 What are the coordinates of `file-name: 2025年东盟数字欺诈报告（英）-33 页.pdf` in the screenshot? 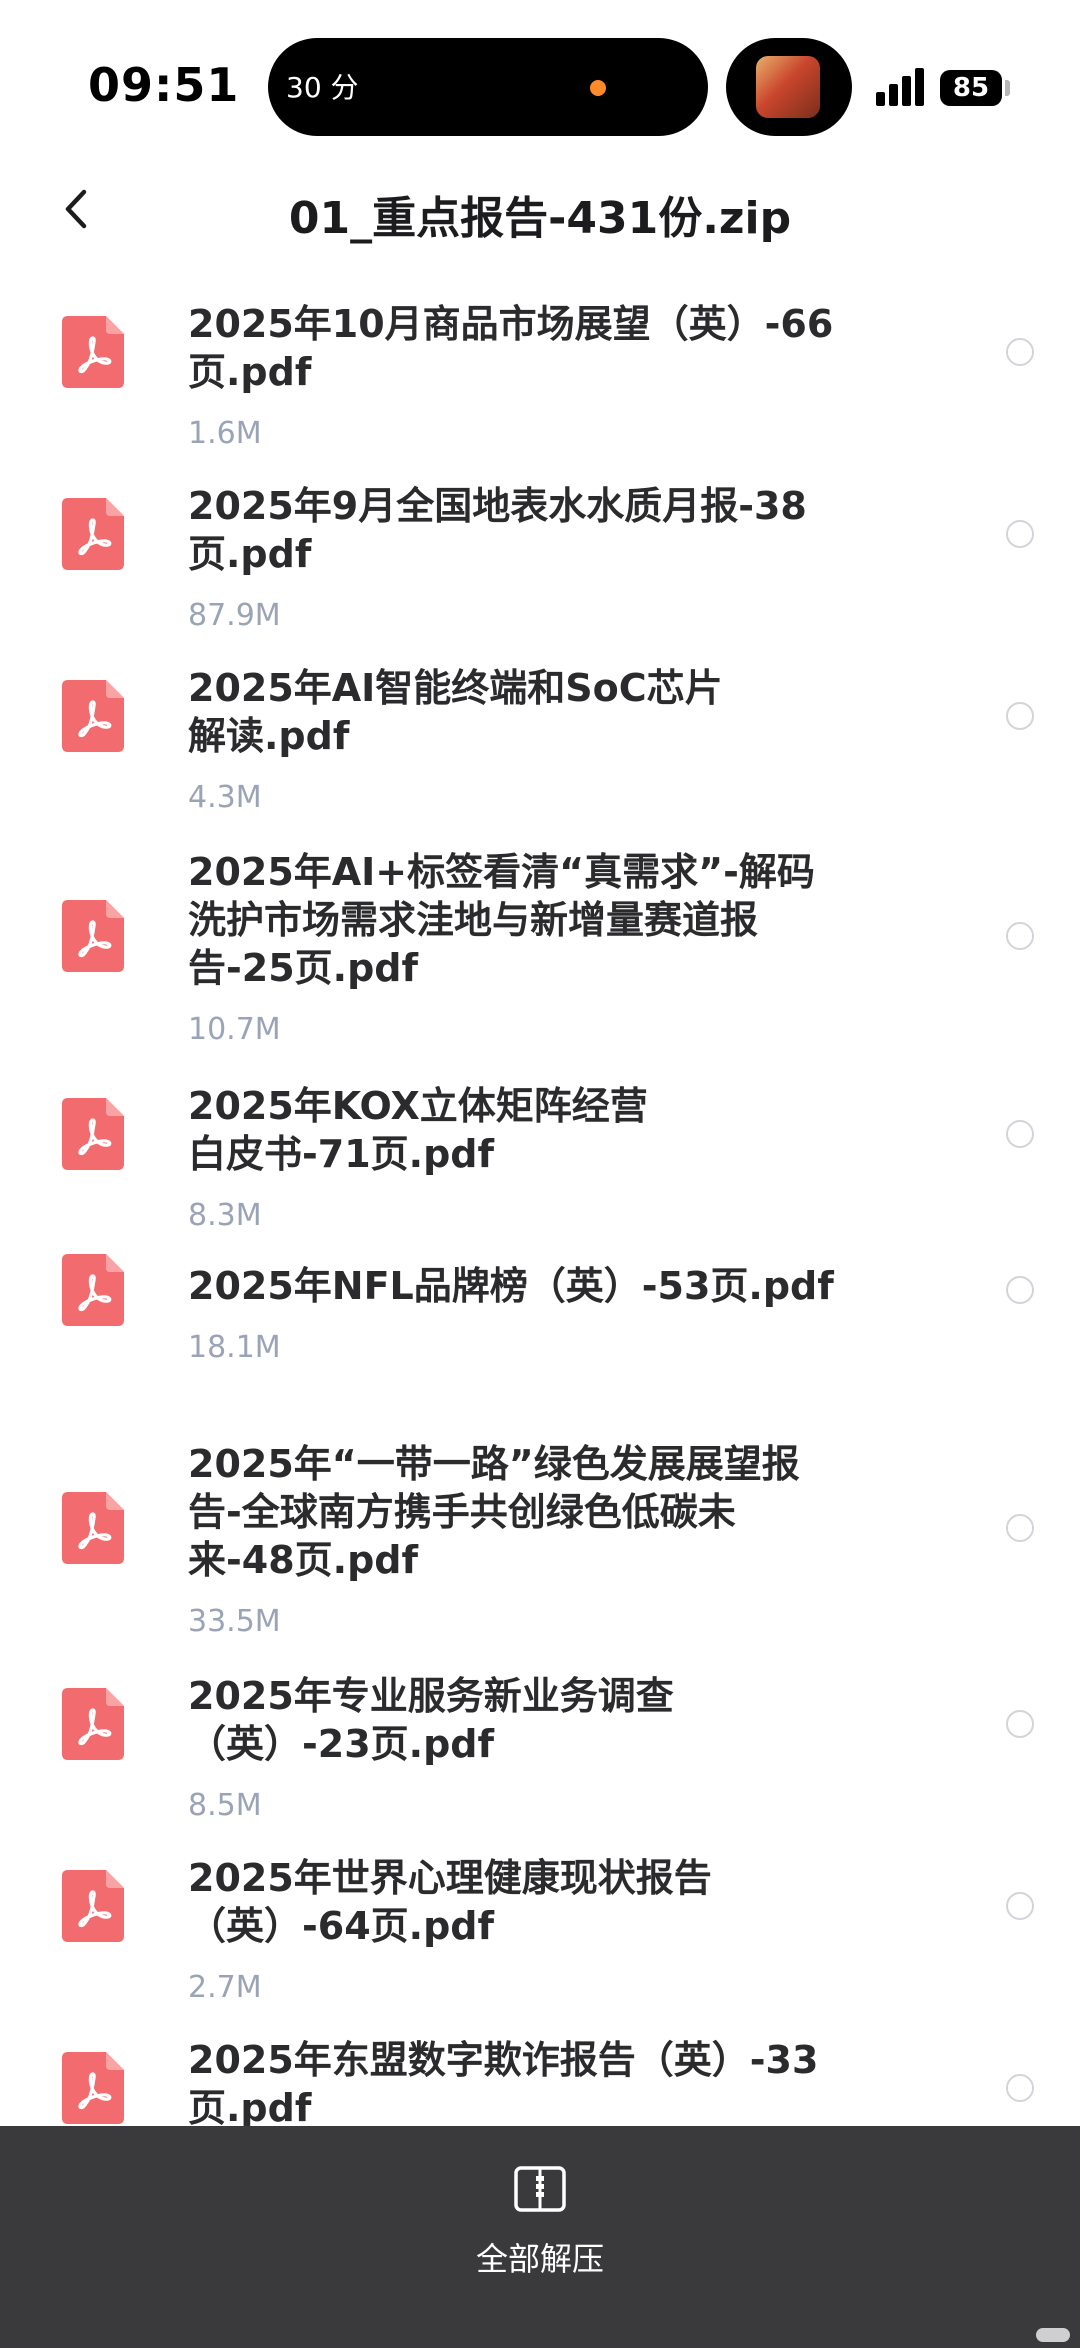 It's located at (528, 2084).